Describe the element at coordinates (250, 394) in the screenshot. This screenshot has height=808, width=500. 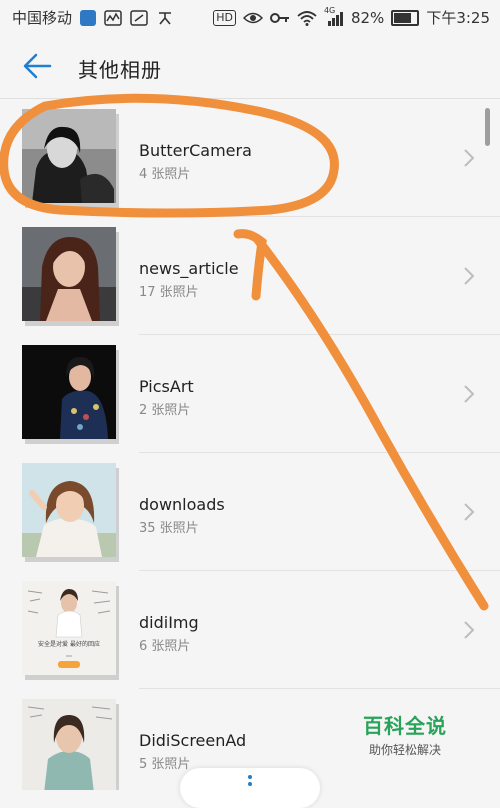
I see `album-row-picsart: PicsArt 2 张照片` at that location.